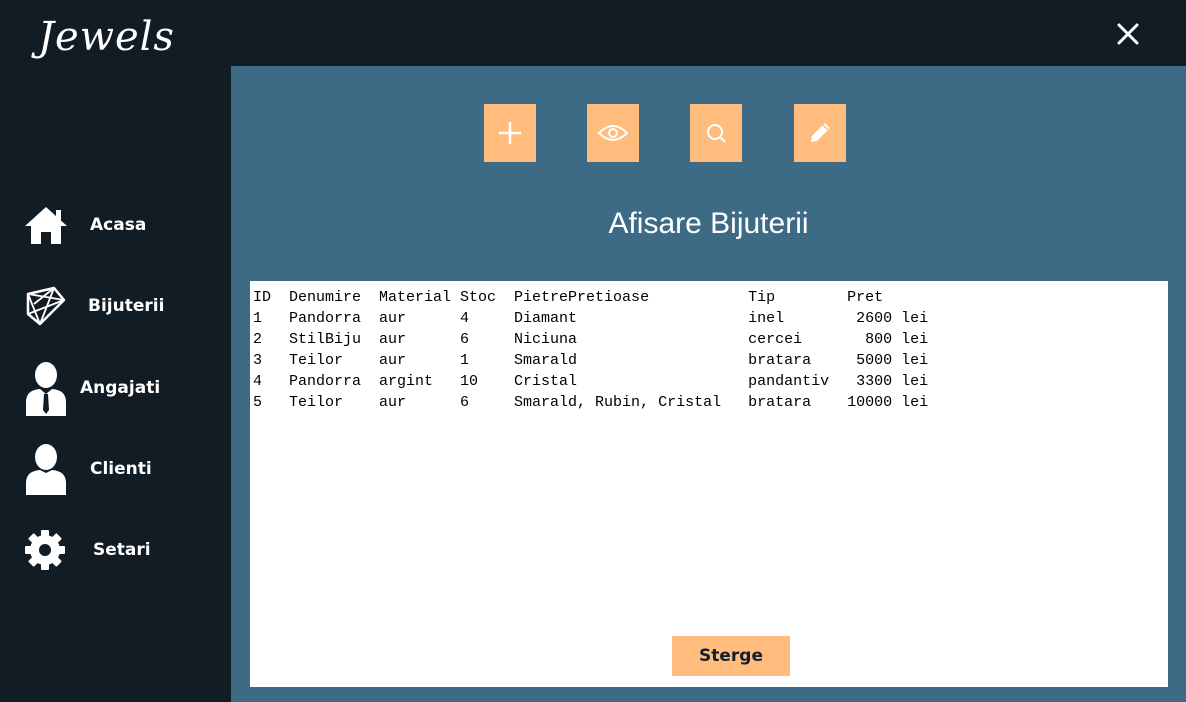 The height and width of the screenshot is (702, 1186). What do you see at coordinates (122, 550) in the screenshot?
I see `sidebar-item-label: Setari` at bounding box center [122, 550].